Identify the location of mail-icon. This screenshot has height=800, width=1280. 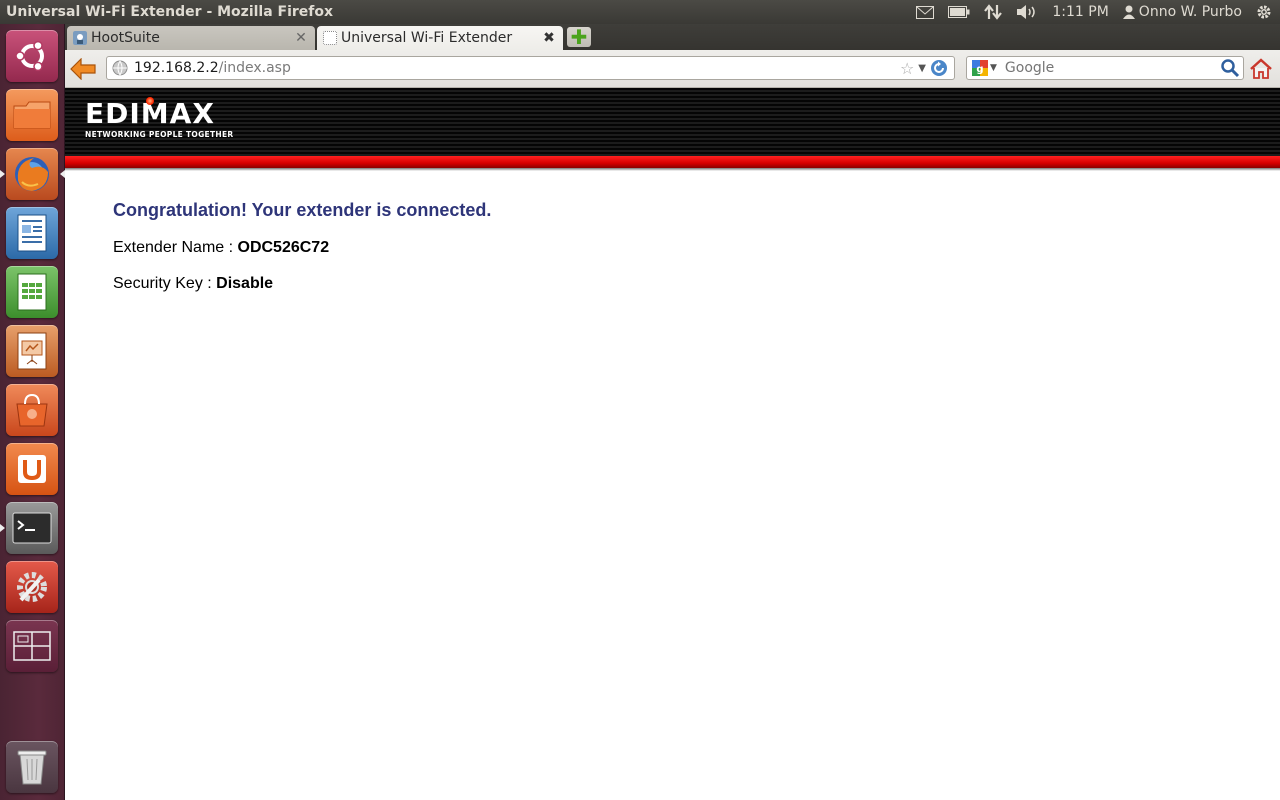
(925, 12).